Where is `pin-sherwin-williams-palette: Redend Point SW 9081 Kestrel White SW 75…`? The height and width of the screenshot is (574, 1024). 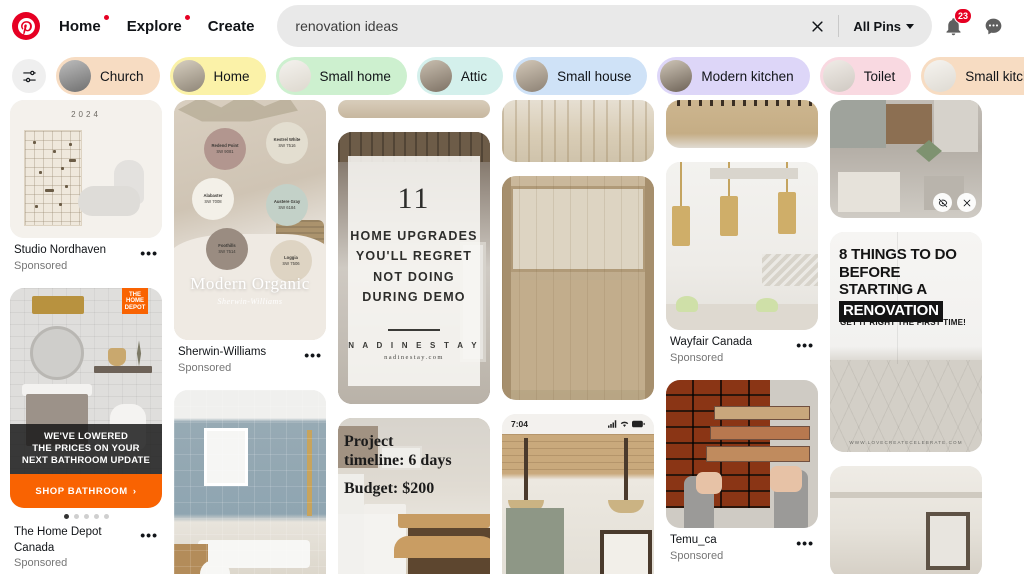
pin-sherwin-williams-palette: Redend Point SW 9081 Kestrel White SW 75… is located at coordinates (250, 238).